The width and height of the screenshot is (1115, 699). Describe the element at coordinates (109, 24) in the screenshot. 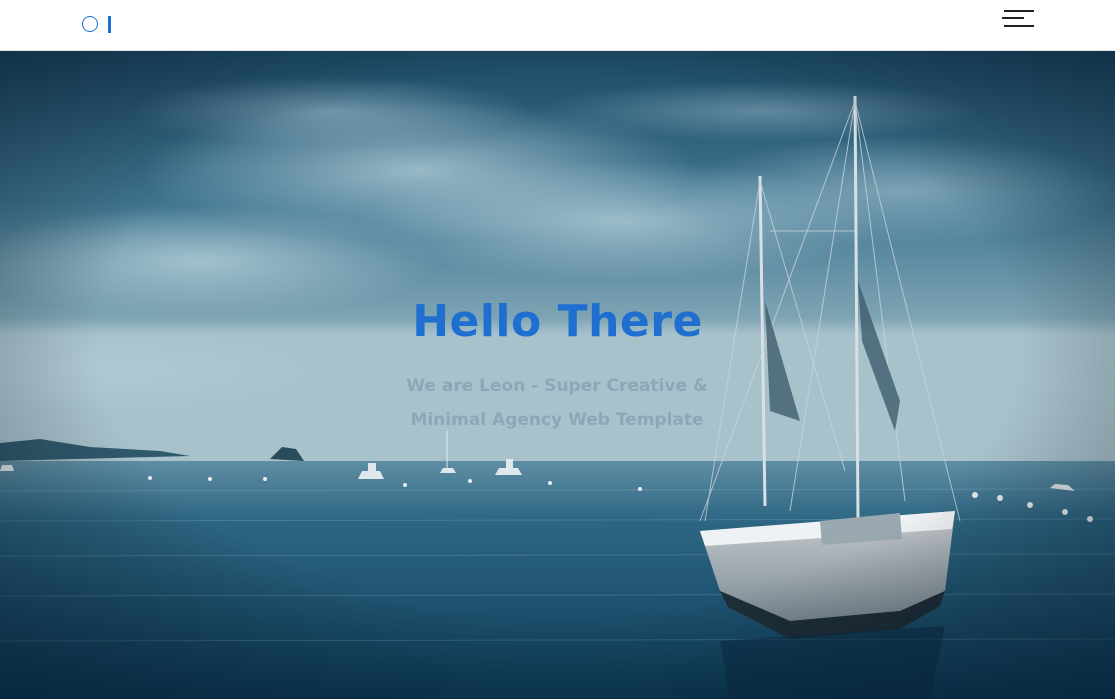

I see `logo-bar` at that location.